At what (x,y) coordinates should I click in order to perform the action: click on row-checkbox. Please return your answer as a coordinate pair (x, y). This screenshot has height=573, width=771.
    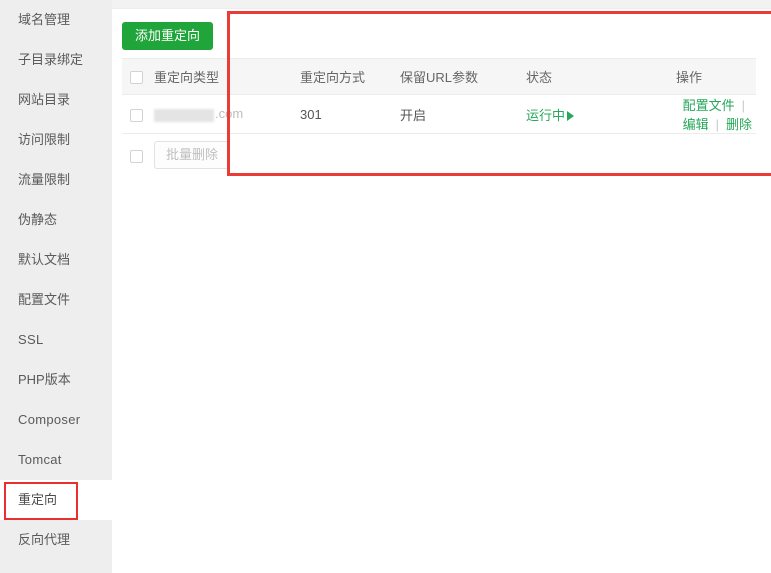
    Looking at the image, I should click on (136, 115).